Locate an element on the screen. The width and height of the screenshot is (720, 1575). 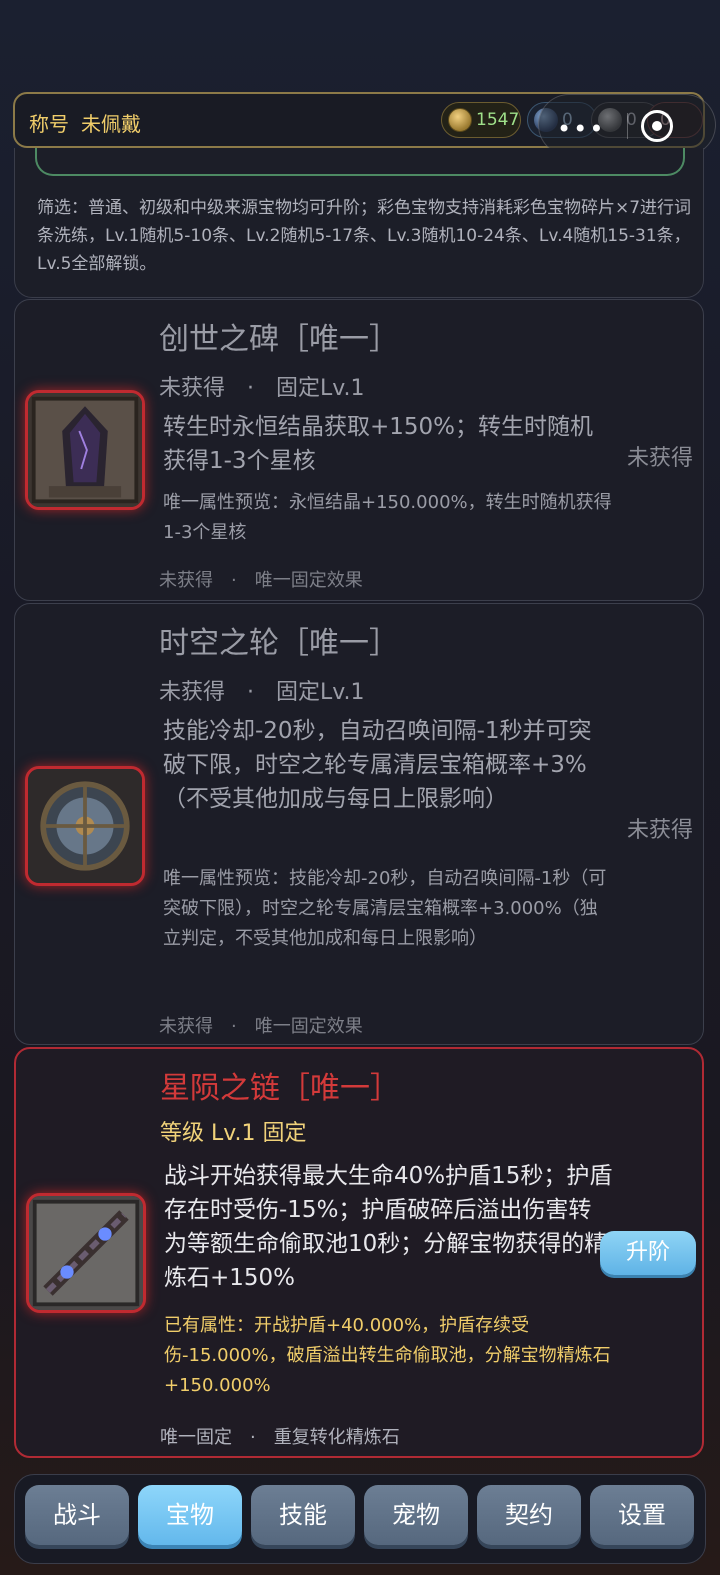
miniprogram-capsule: ••• is located at coordinates (627, 125).